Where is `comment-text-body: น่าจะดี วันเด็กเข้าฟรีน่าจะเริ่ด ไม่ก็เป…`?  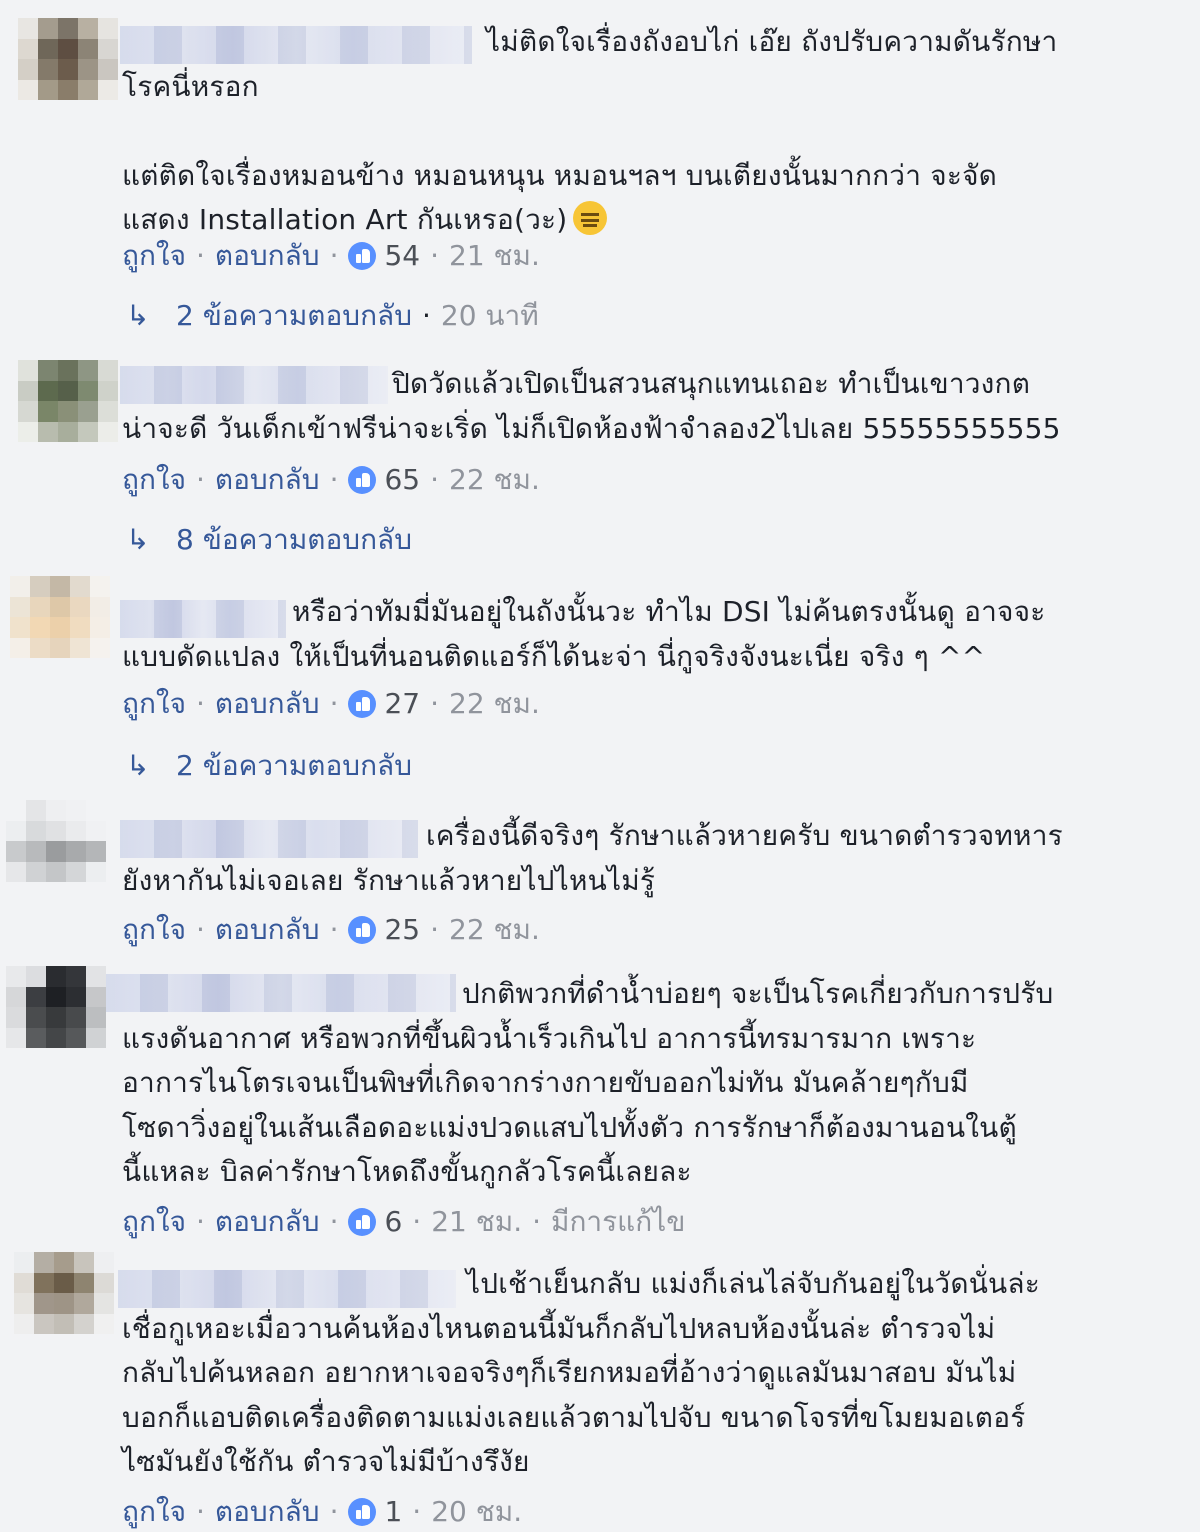 comment-text-body: น่าจะดี วันเด็กเข้าฟรีน่าจะเริ่ด ไม่ก็เป… is located at coordinates (591, 428).